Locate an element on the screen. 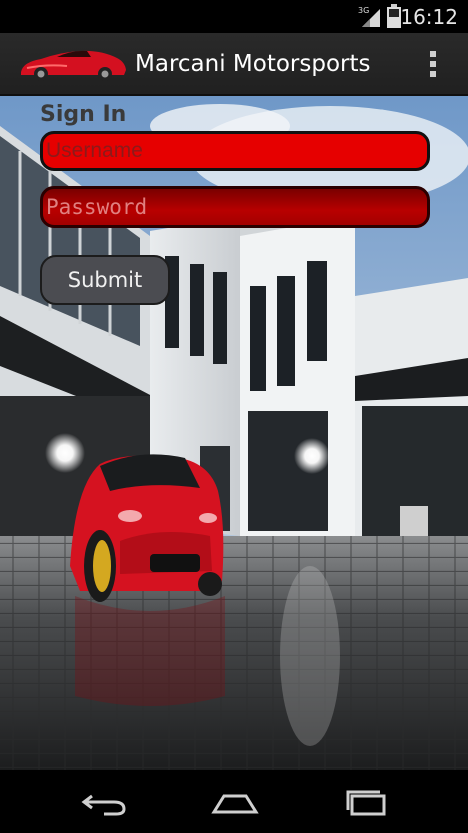  sign-in-heading: Sign In is located at coordinates (83, 114).